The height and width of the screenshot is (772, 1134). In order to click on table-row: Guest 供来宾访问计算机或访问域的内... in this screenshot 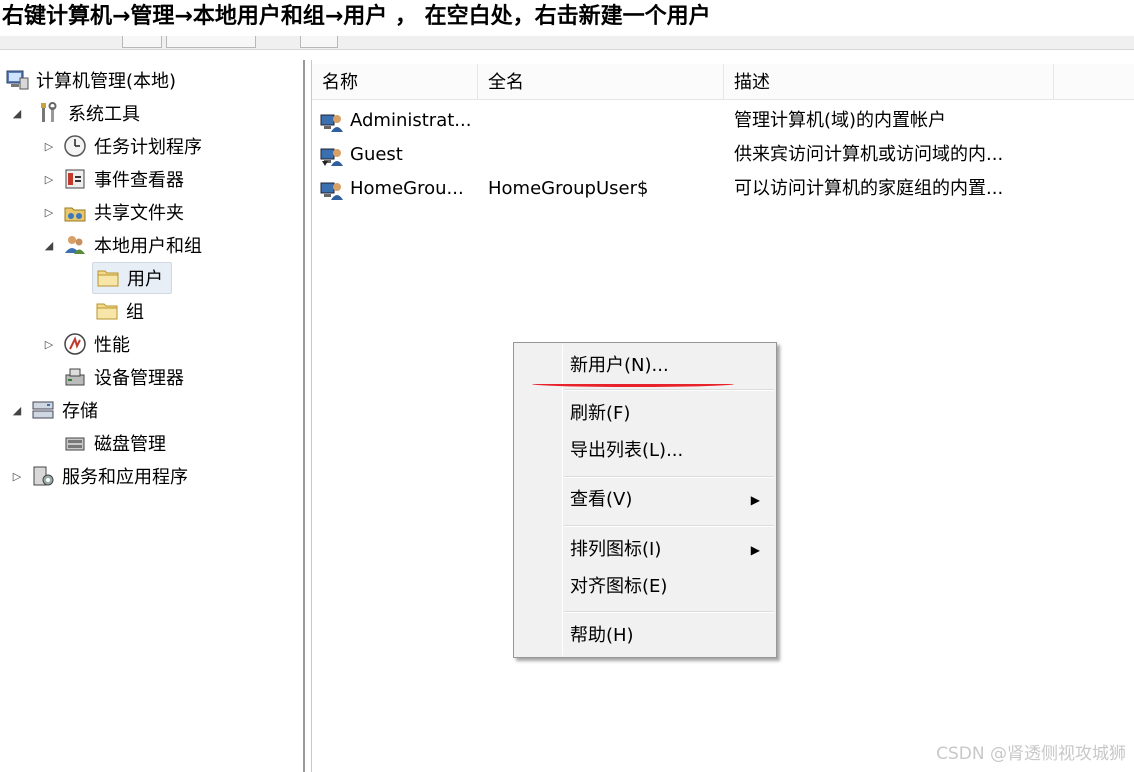, I will do `click(723, 155)`.